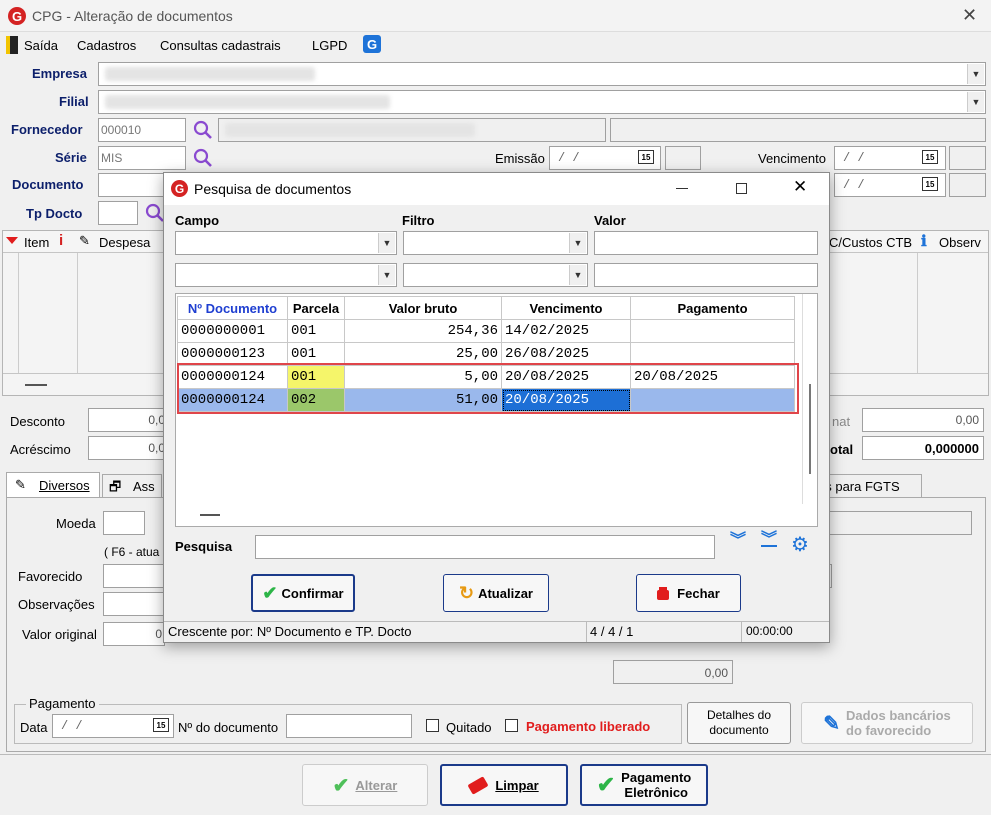 Image resolution: width=991 pixels, height=815 pixels. Describe the element at coordinates (350, 130) in the screenshot. I see `fornecedor-redacted` at that location.